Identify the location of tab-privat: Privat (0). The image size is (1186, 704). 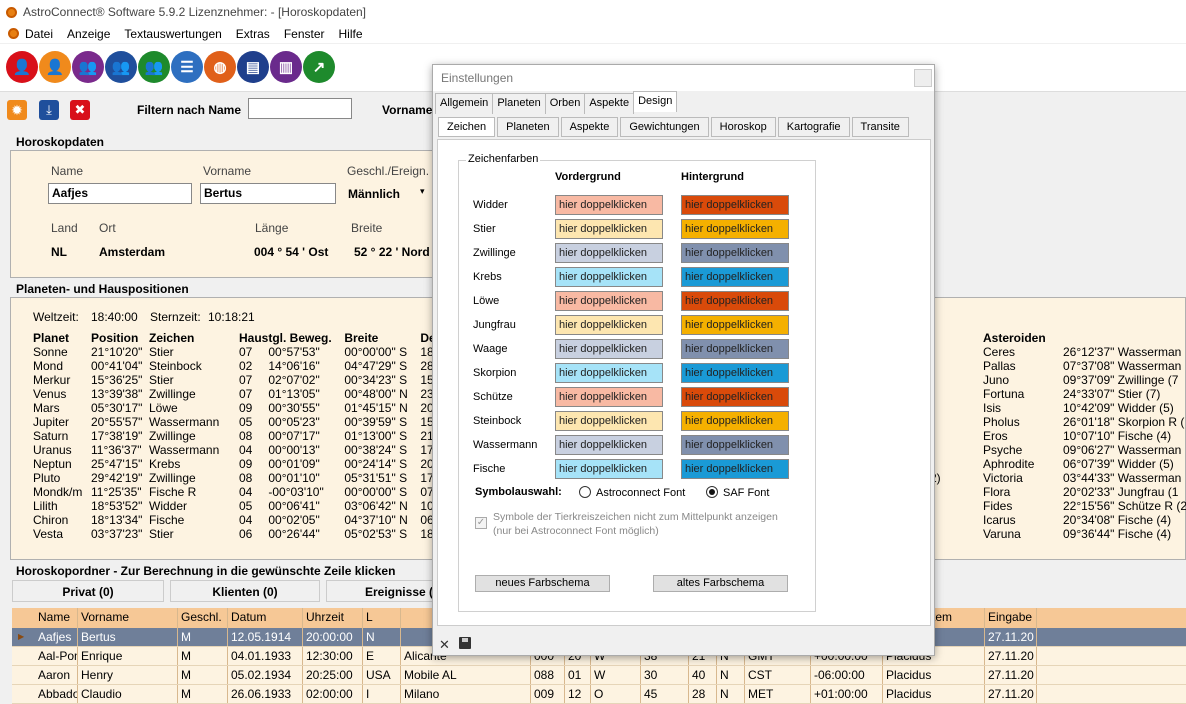
(88, 591).